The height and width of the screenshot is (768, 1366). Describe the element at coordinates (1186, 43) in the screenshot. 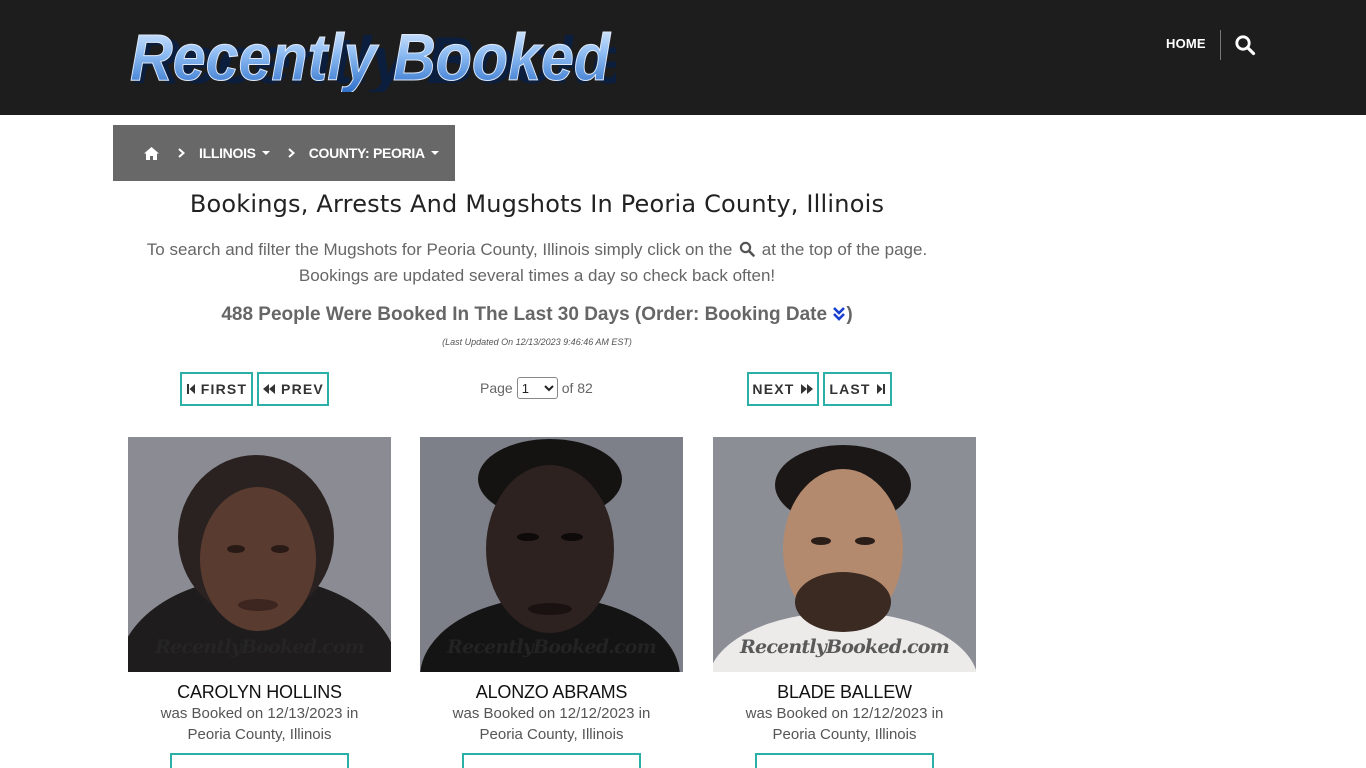

I see `nav-home-link: HOME` at that location.